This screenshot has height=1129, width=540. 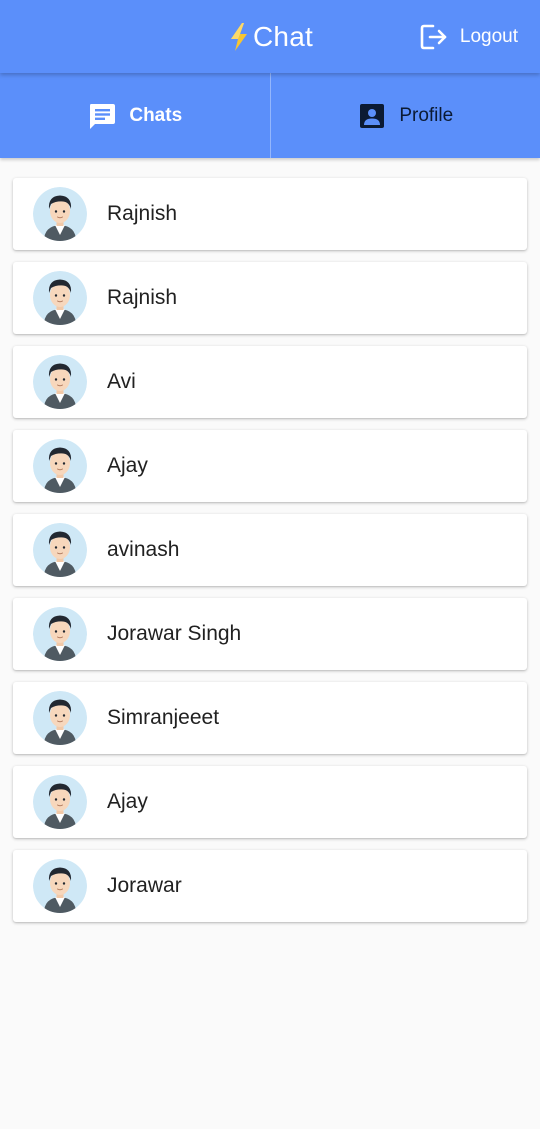 I want to click on tab-profile: Profile, so click(x=405, y=115).